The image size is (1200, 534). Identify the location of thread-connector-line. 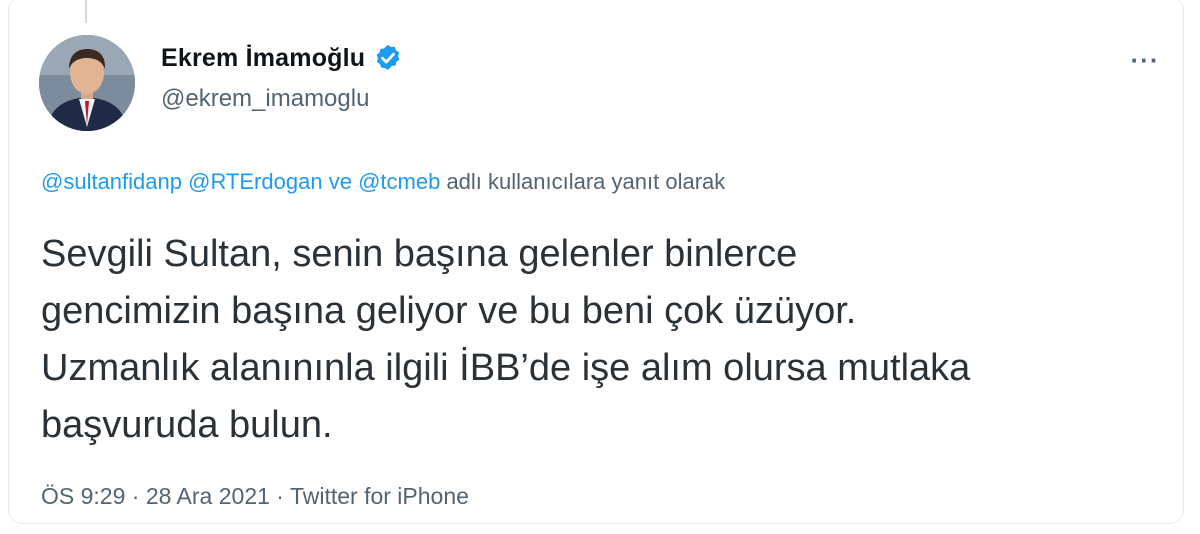
(86, 11).